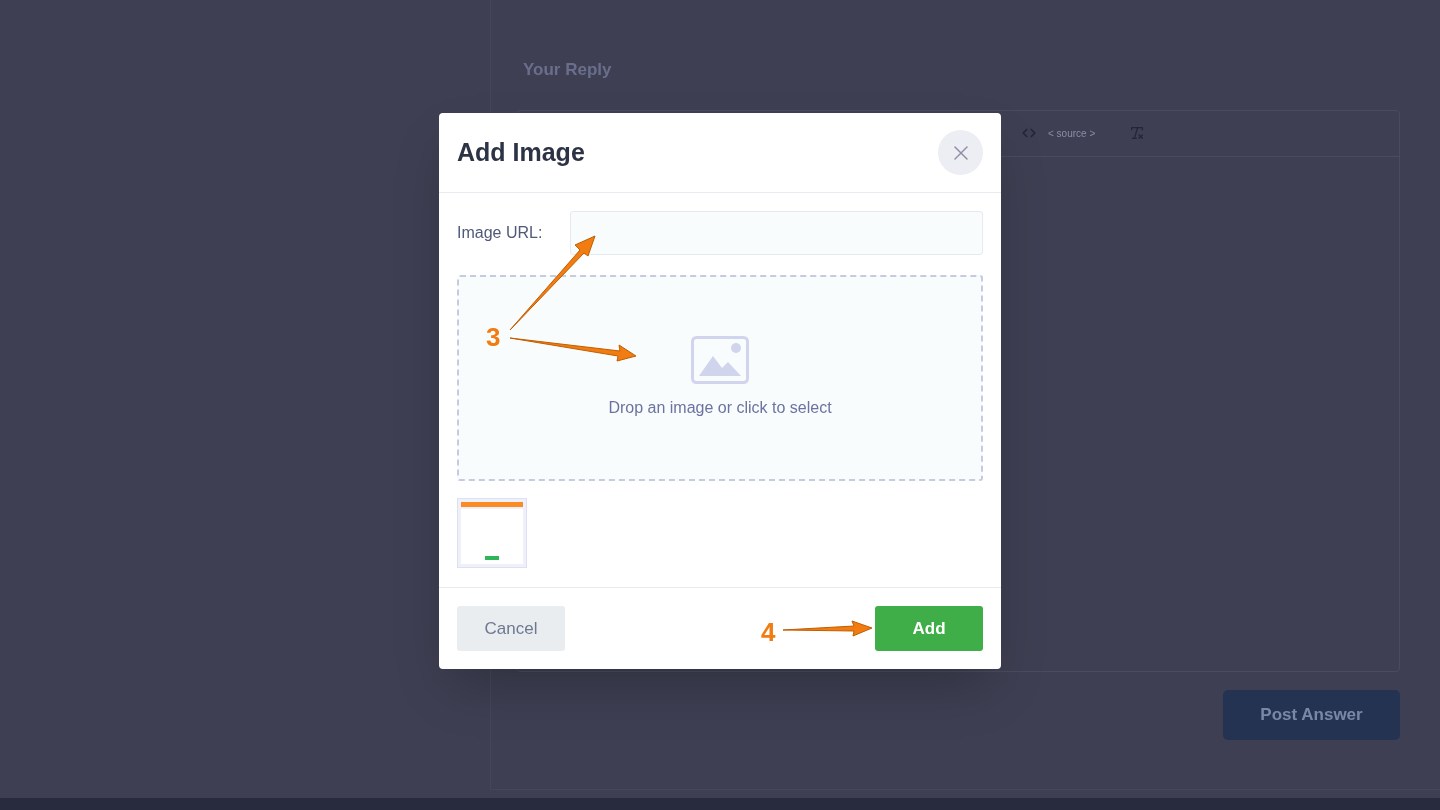 The width and height of the screenshot is (1440, 810). I want to click on annotation-number: 3, so click(493, 337).